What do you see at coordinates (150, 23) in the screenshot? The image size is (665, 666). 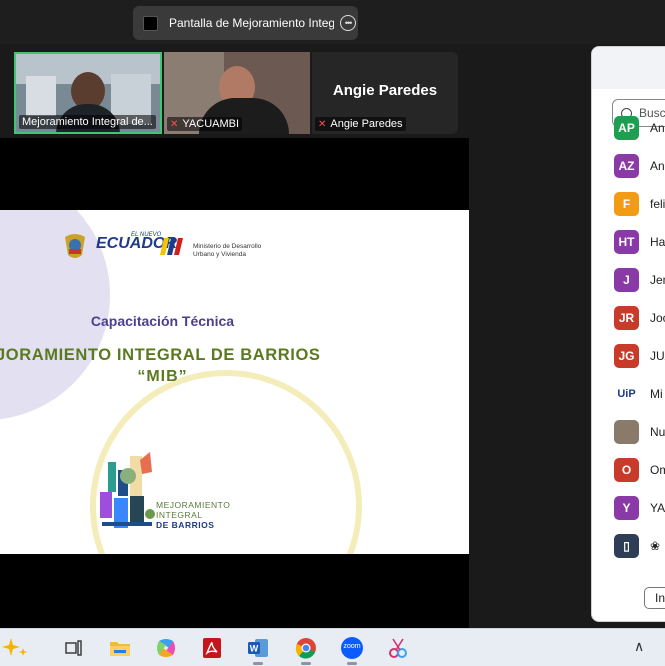 I see `stop-share-icon` at bounding box center [150, 23].